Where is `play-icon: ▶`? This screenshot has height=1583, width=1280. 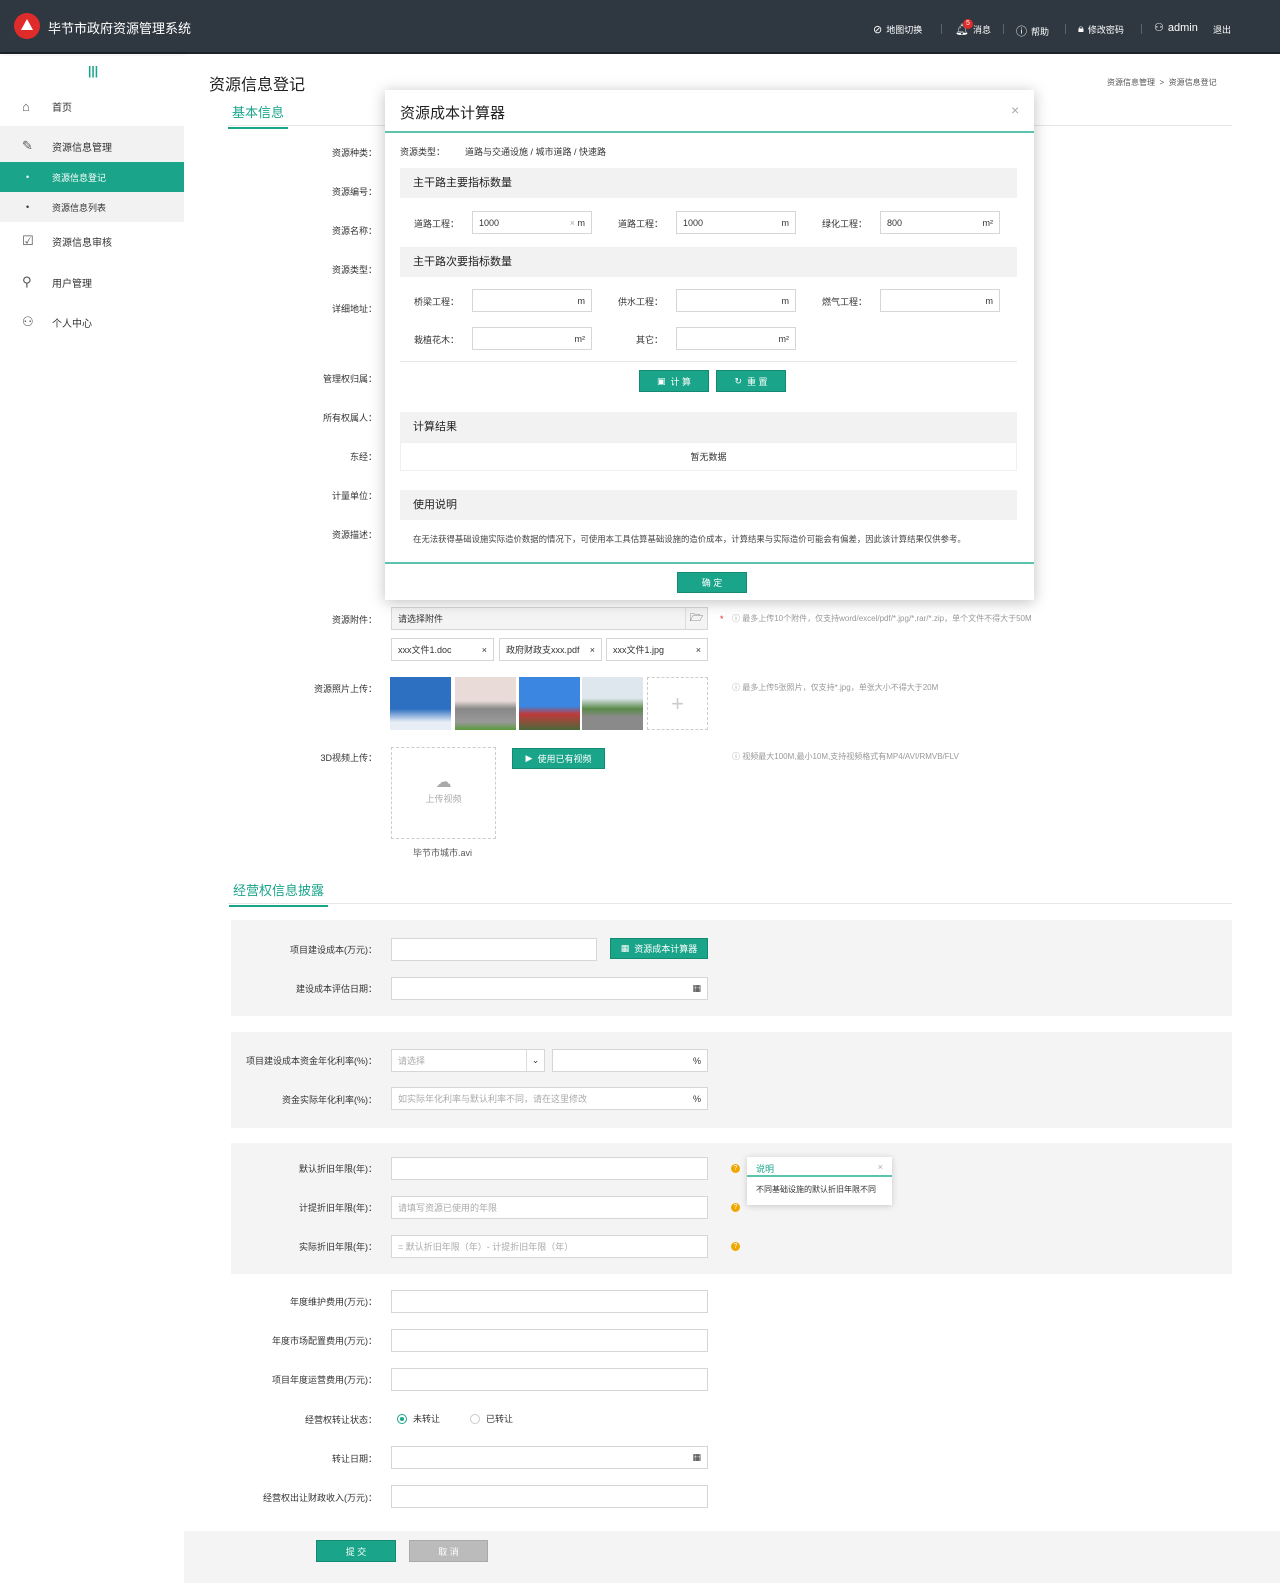
play-icon: ▶ is located at coordinates (529, 758).